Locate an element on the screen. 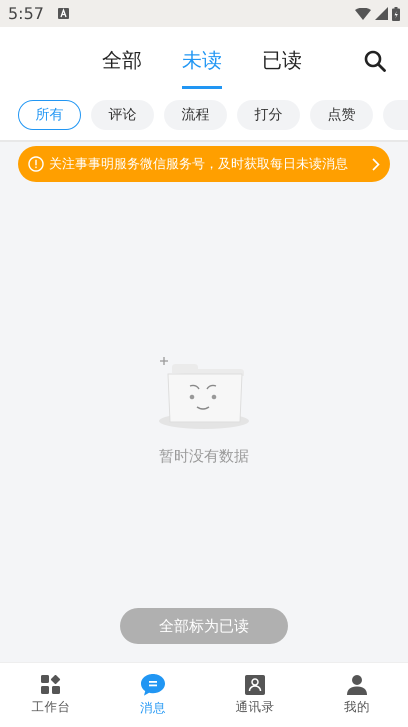 The image size is (408, 727). contact-card-icon is located at coordinates (255, 684).